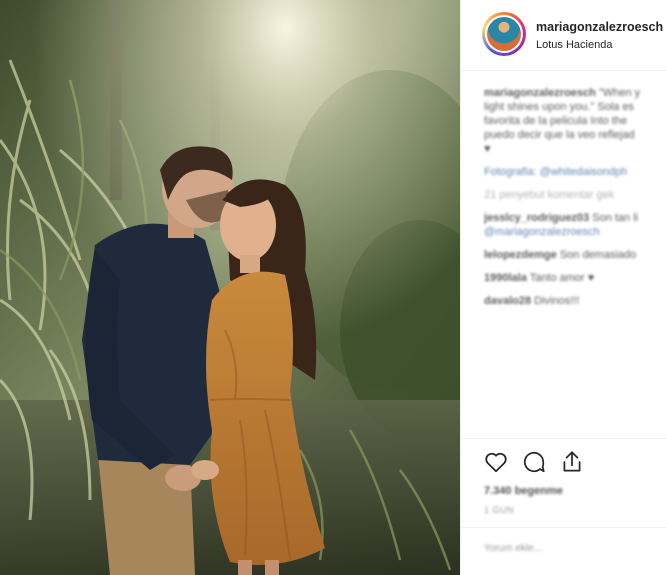 The height and width of the screenshot is (575, 666). I want to click on comment-text: Son demasiado, so click(598, 255).